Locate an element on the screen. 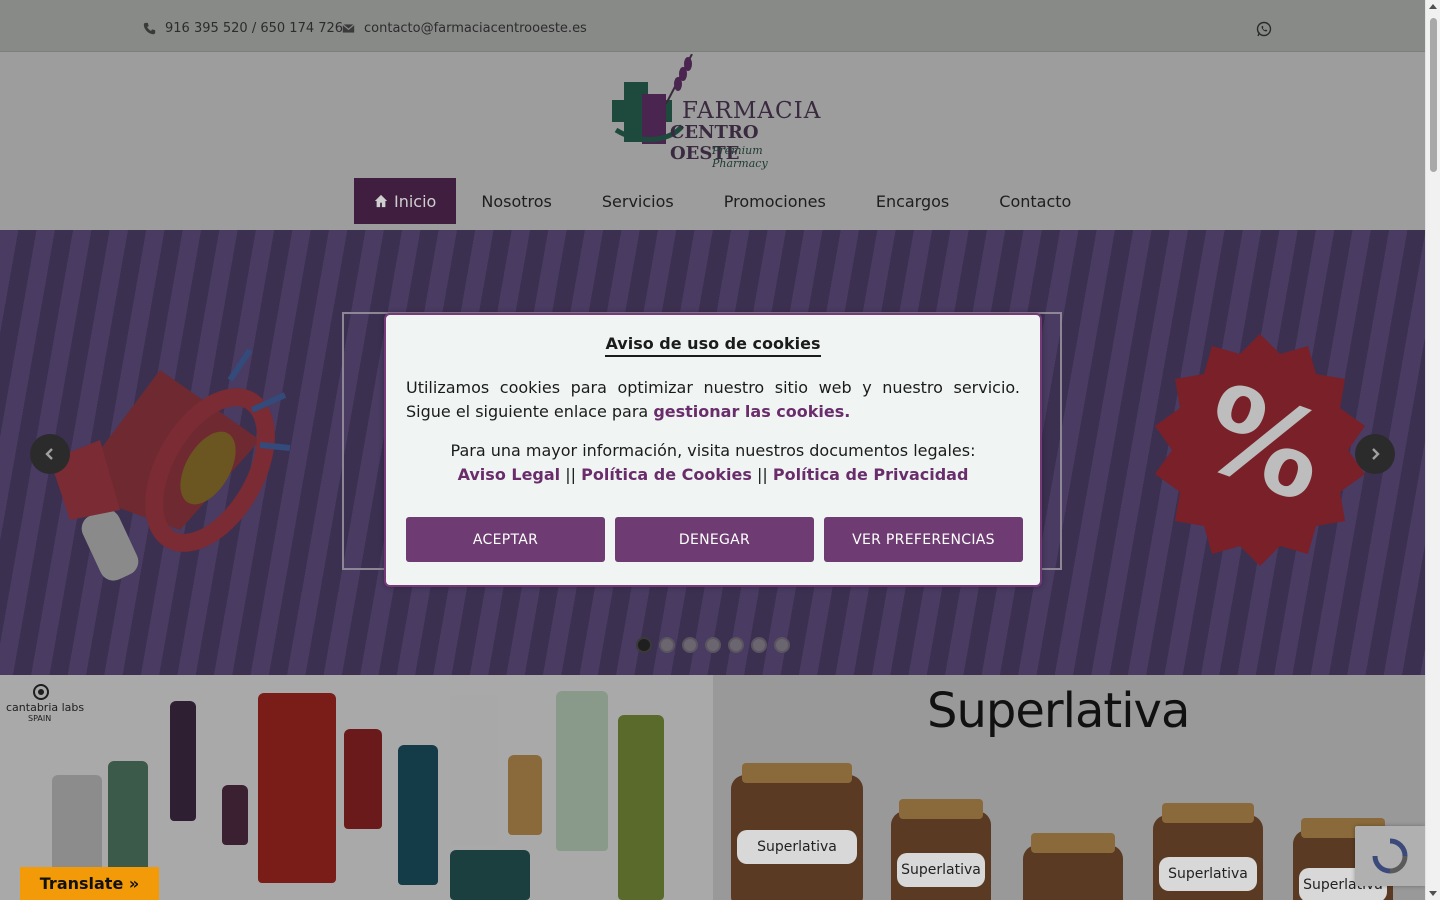 The height and width of the screenshot is (900, 1440). recaptcha-badge is located at coordinates (1390, 856).